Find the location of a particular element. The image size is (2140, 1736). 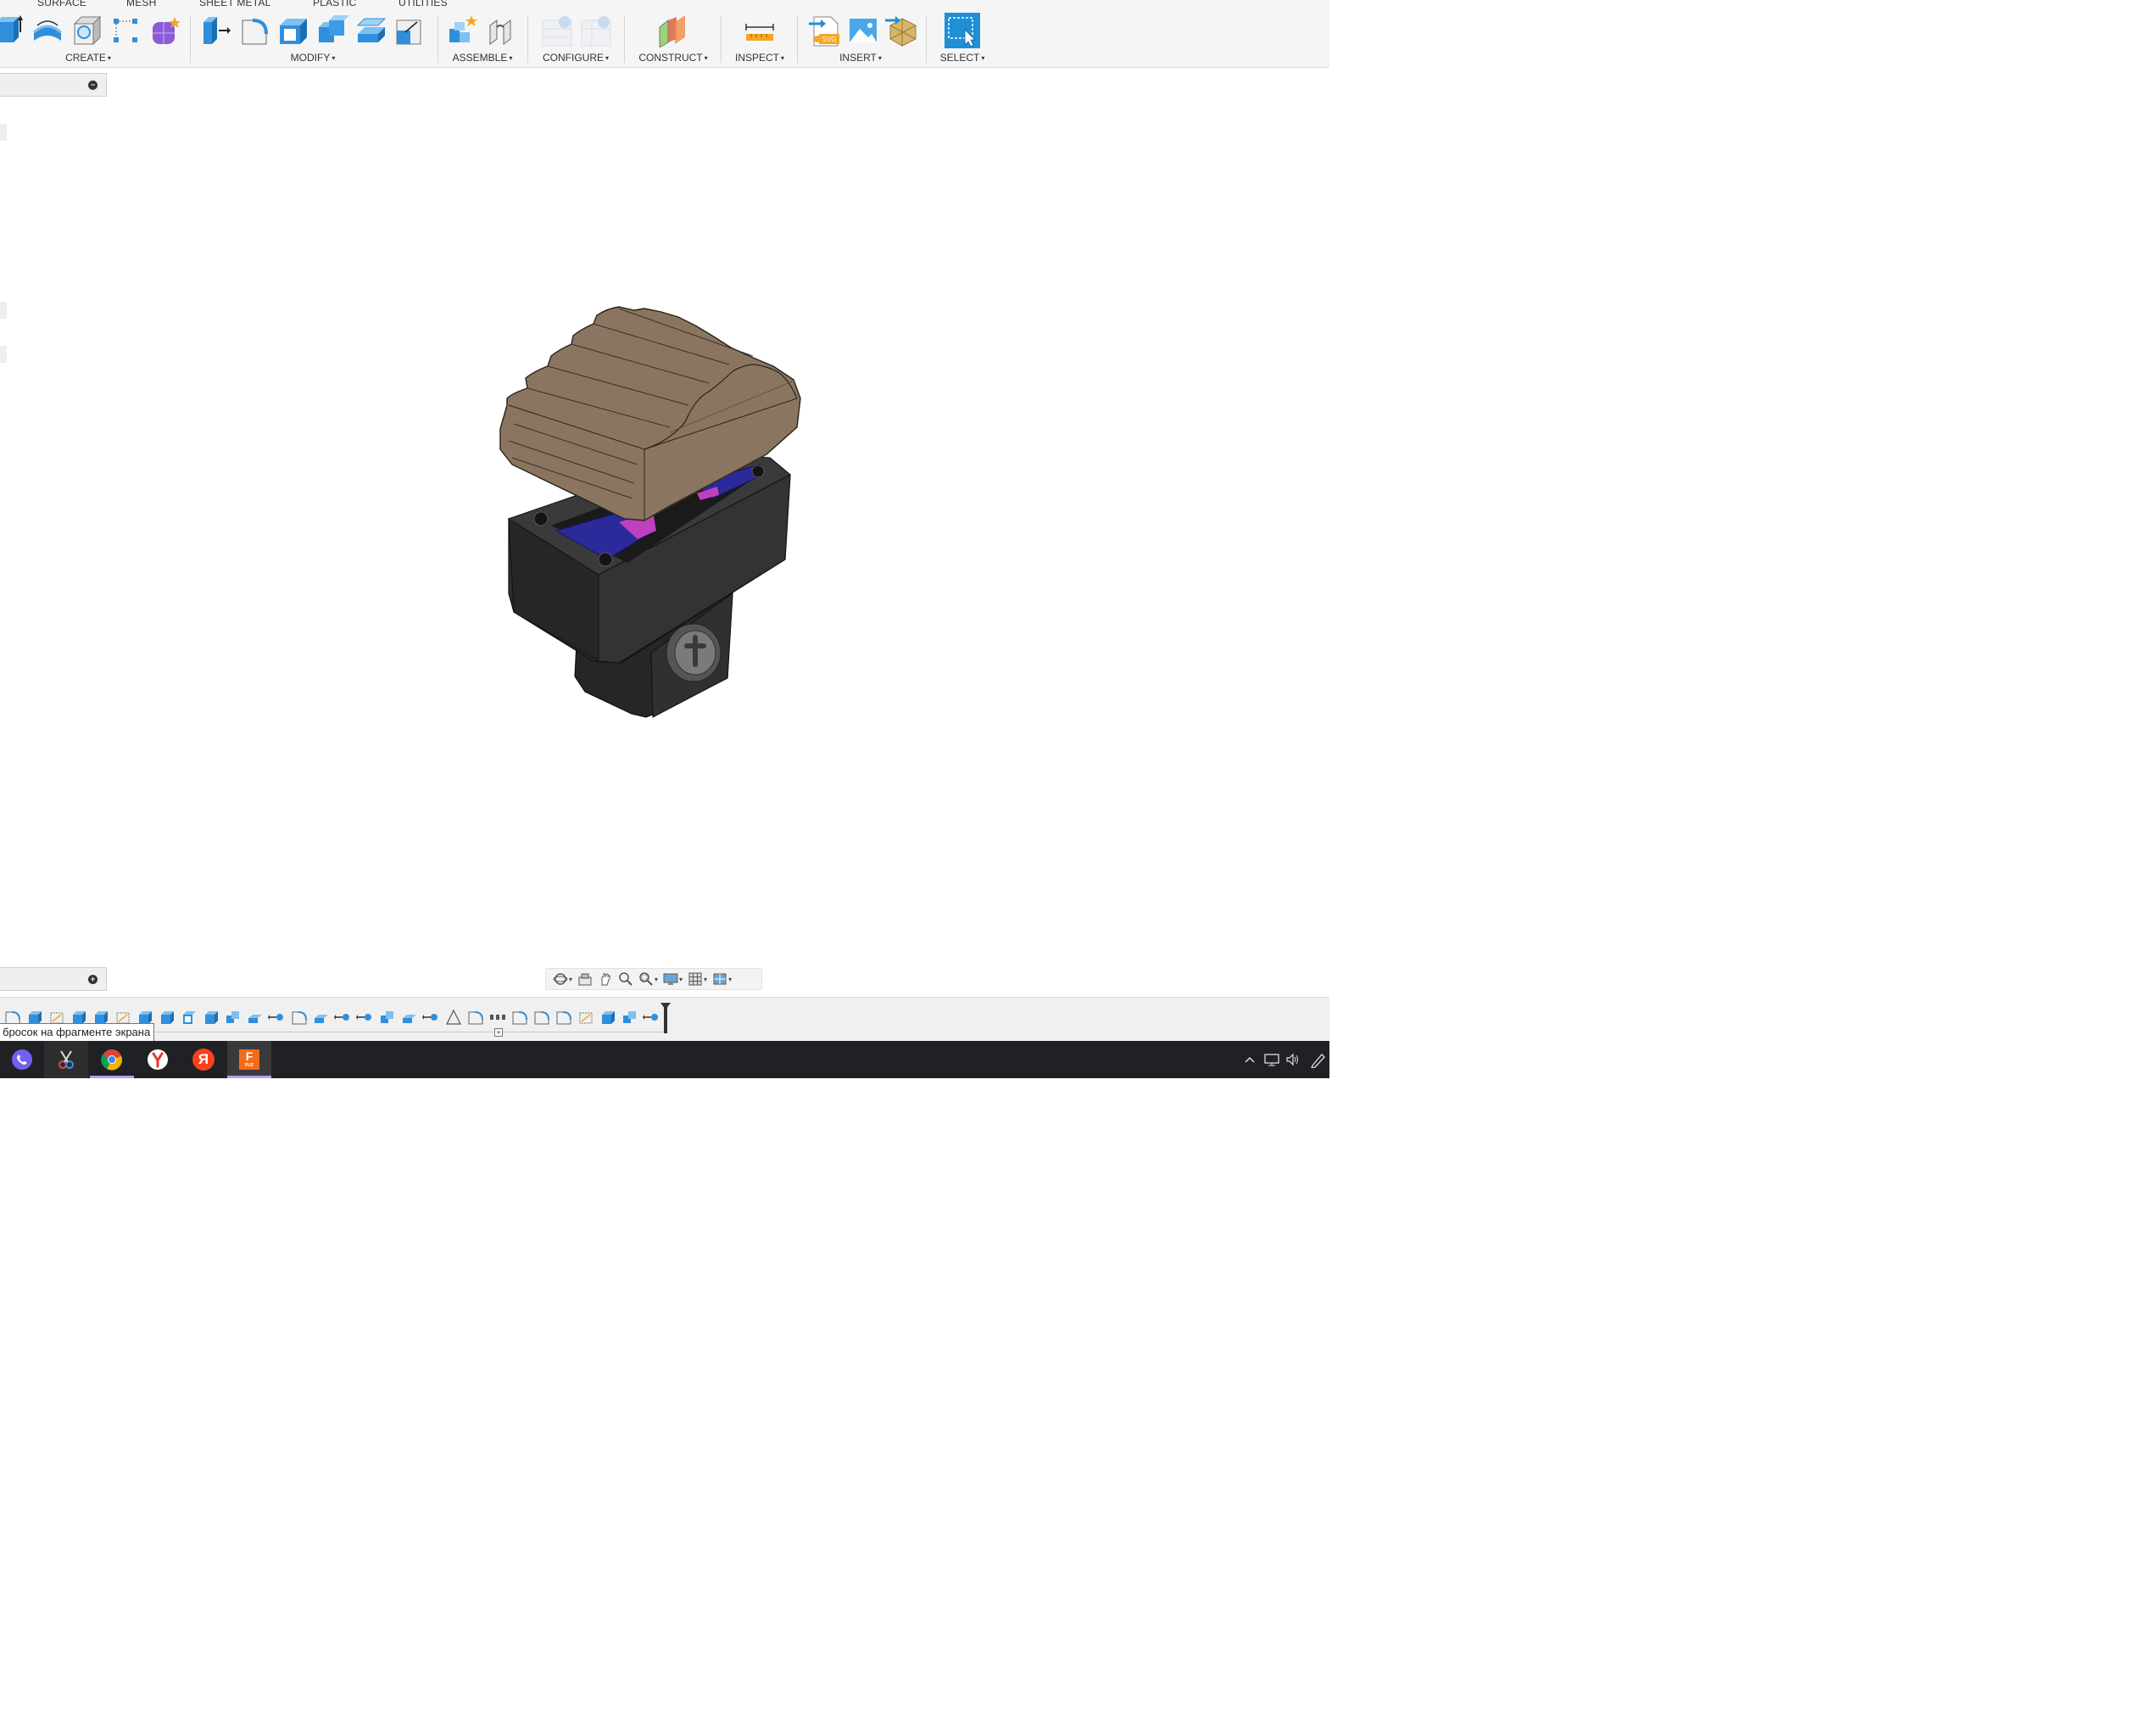

fillet-icon is located at coordinates (254, 30).